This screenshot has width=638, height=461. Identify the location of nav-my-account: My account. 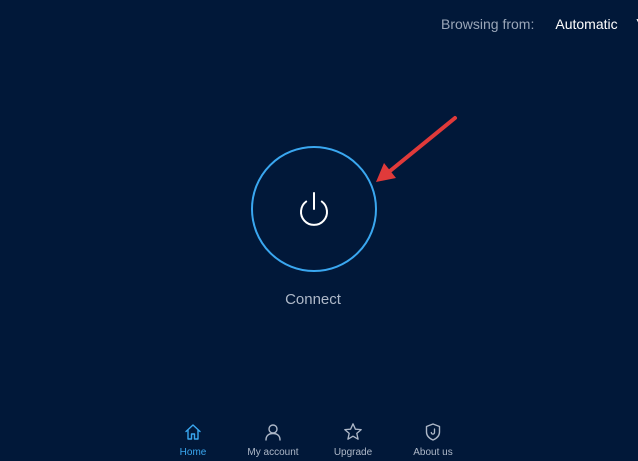
(273, 440).